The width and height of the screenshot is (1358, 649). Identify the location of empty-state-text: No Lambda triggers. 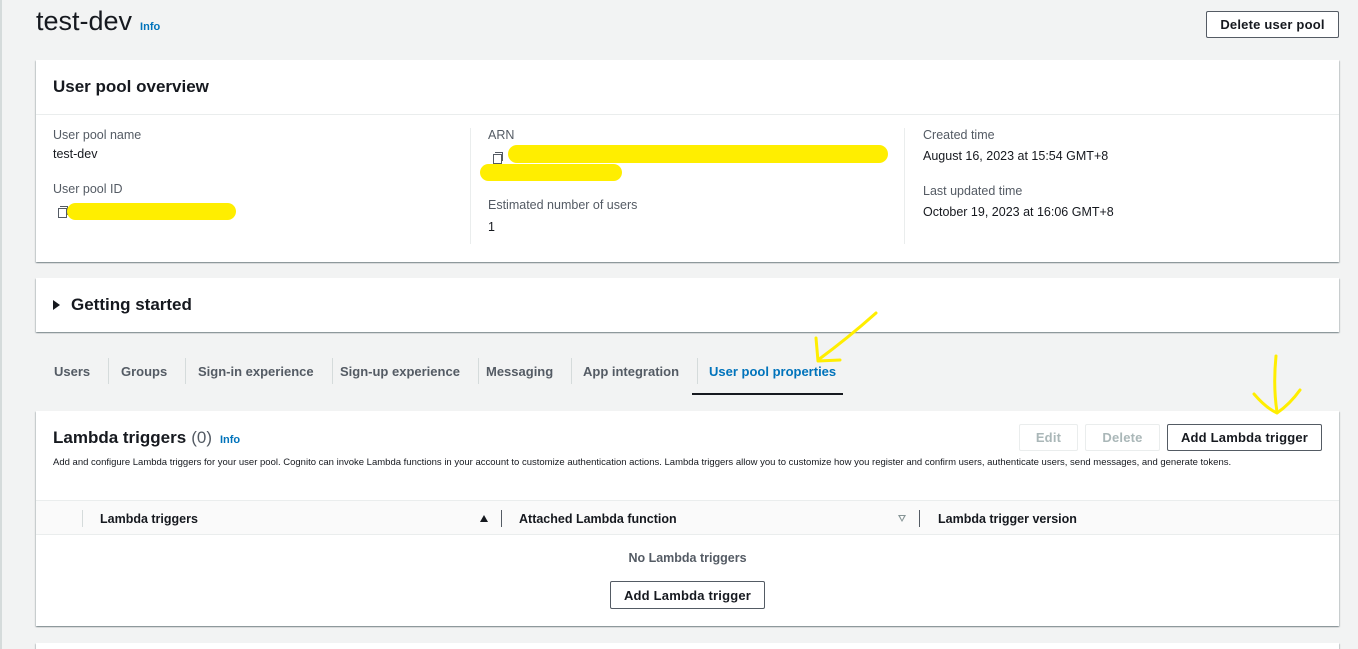
(687, 558).